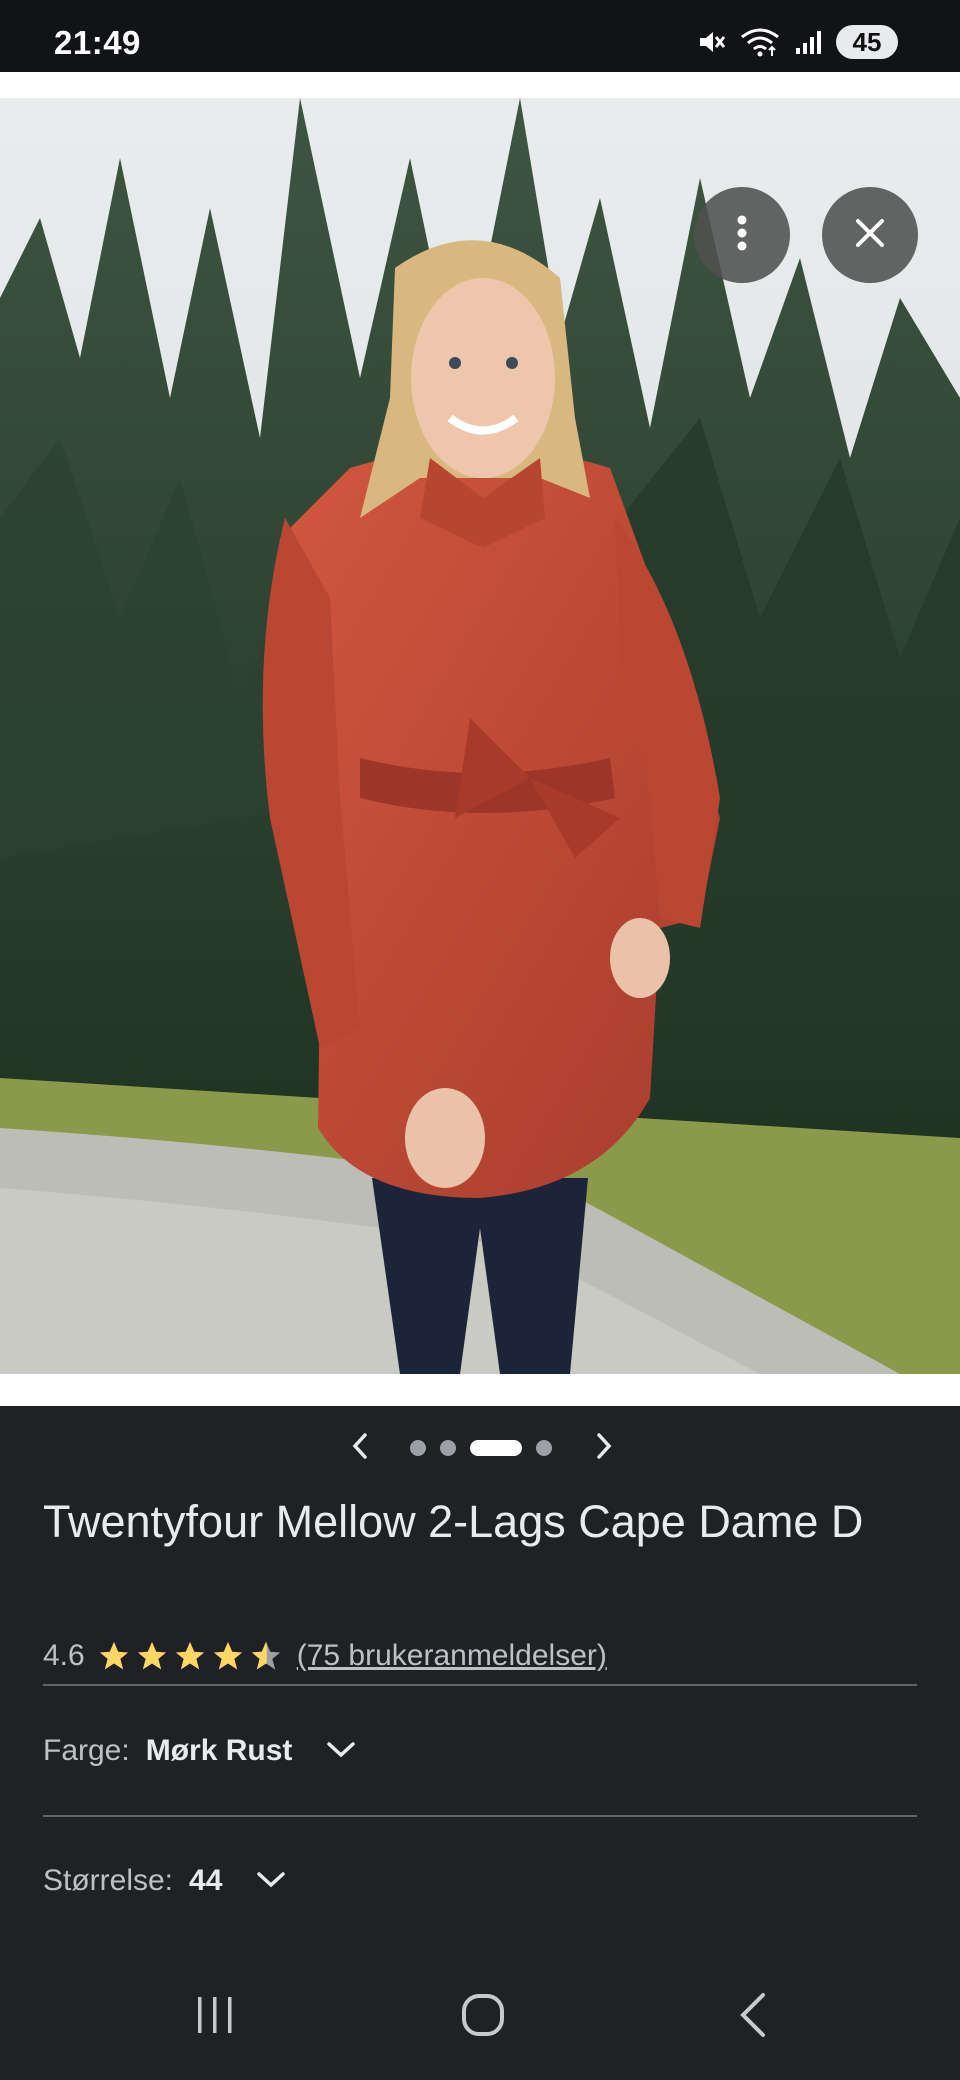  Describe the element at coordinates (206, 1880) in the screenshot. I see `size-value: 44` at that location.